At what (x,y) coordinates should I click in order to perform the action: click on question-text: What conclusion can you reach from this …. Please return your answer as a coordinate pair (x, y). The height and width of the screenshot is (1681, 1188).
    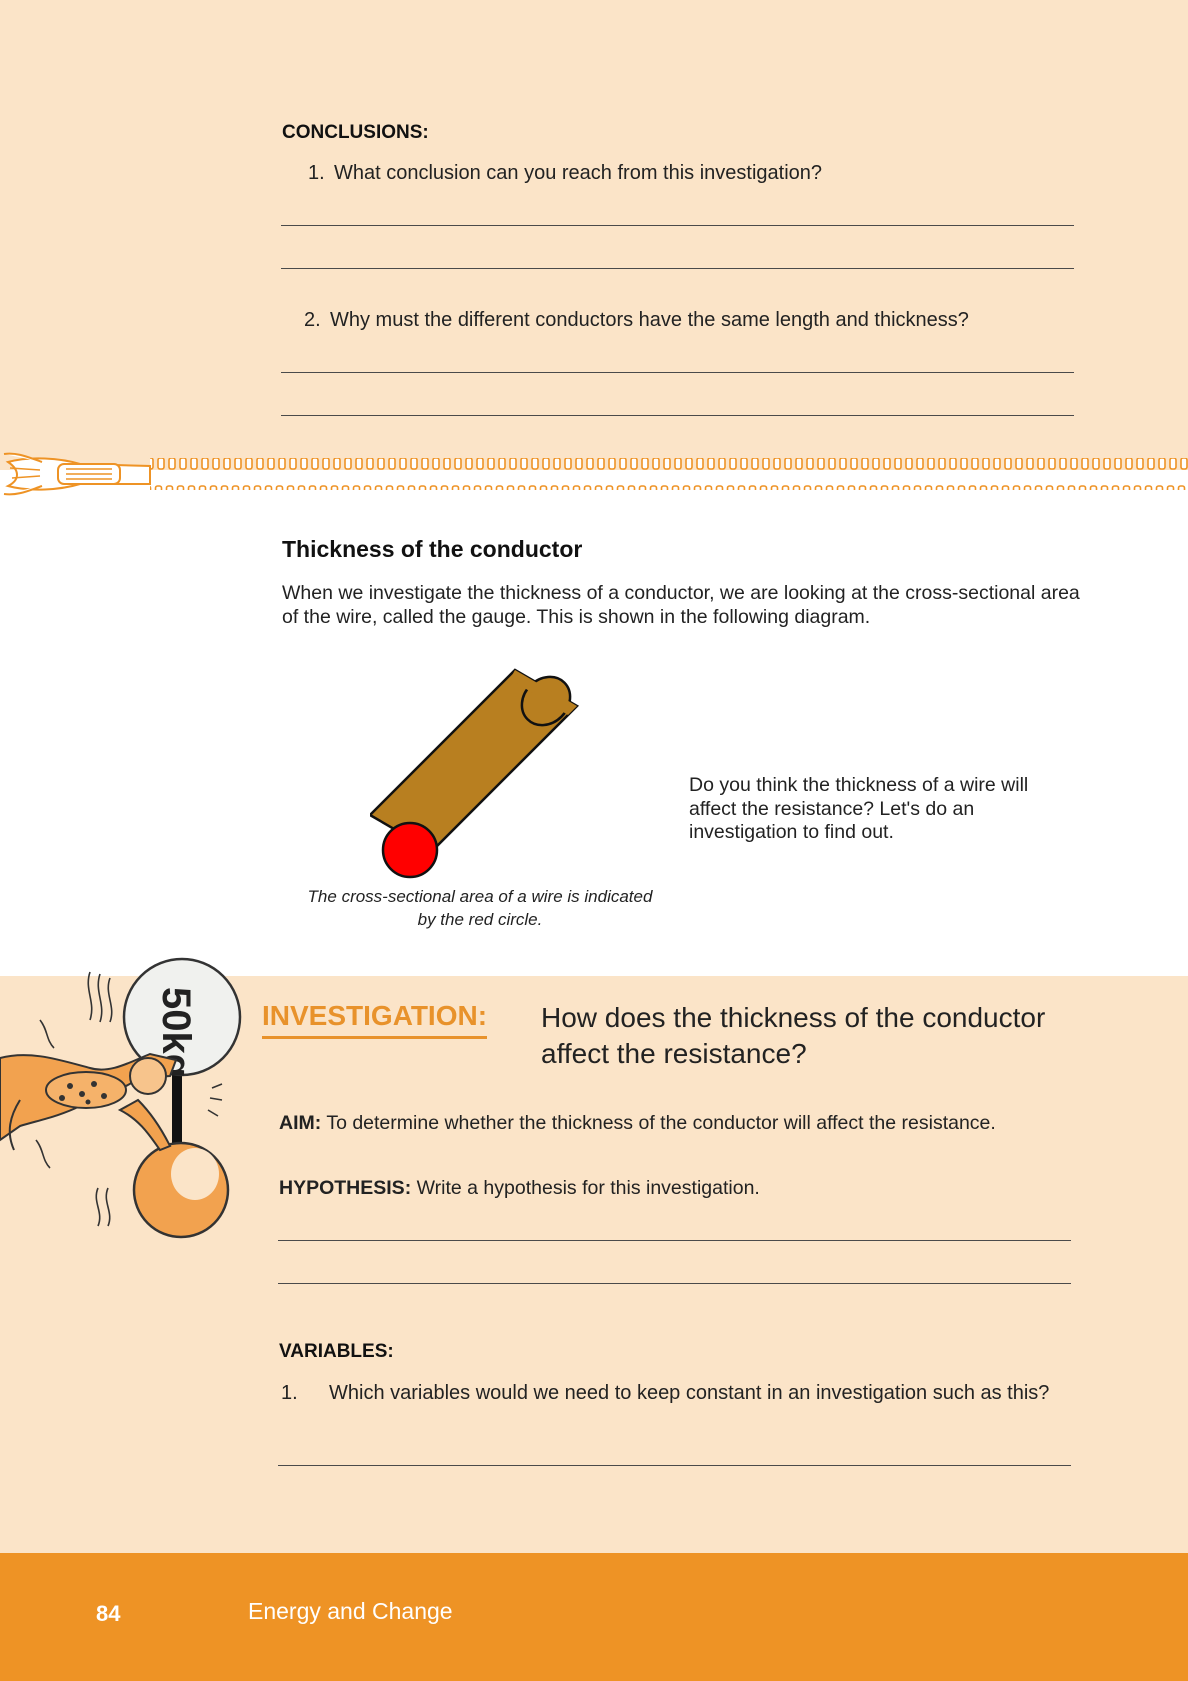
    Looking at the image, I should click on (578, 173).